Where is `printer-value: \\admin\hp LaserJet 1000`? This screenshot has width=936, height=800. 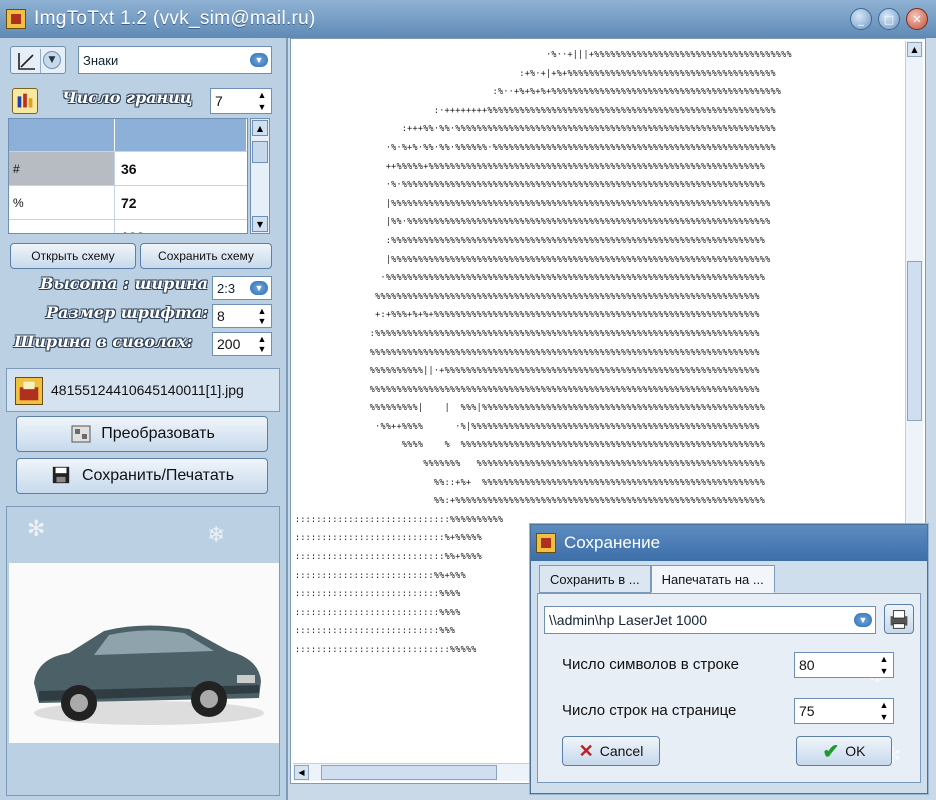
printer-value: \\admin\hp LaserJet 1000 is located at coordinates (628, 620).